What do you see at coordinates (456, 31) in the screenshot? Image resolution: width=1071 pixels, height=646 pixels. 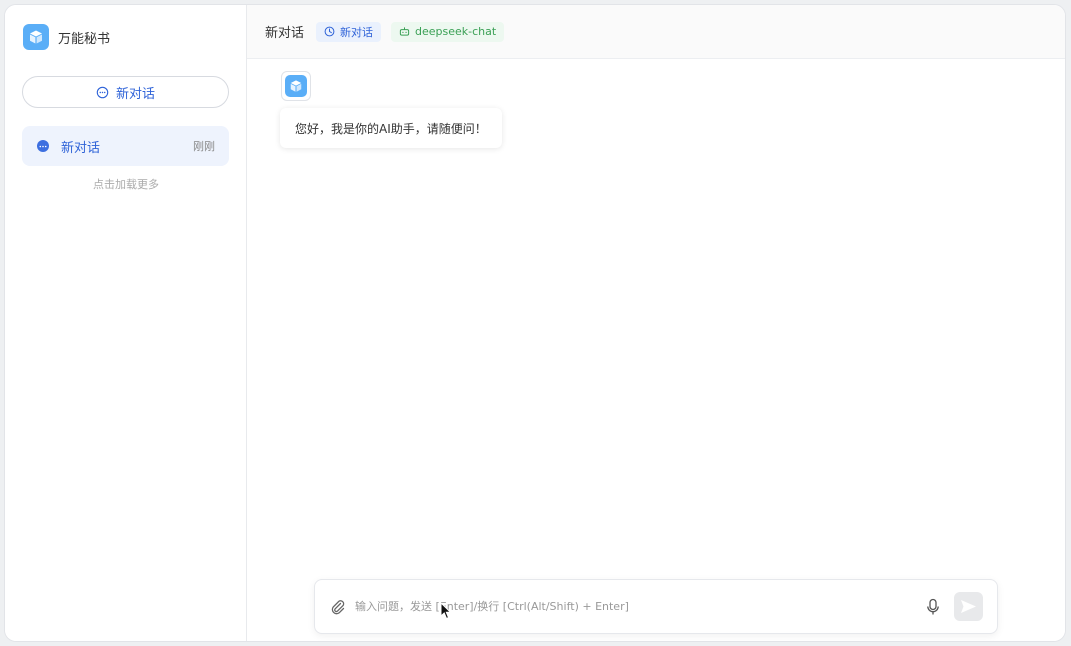 I see `model-tag-label: deepseek-chat` at bounding box center [456, 31].